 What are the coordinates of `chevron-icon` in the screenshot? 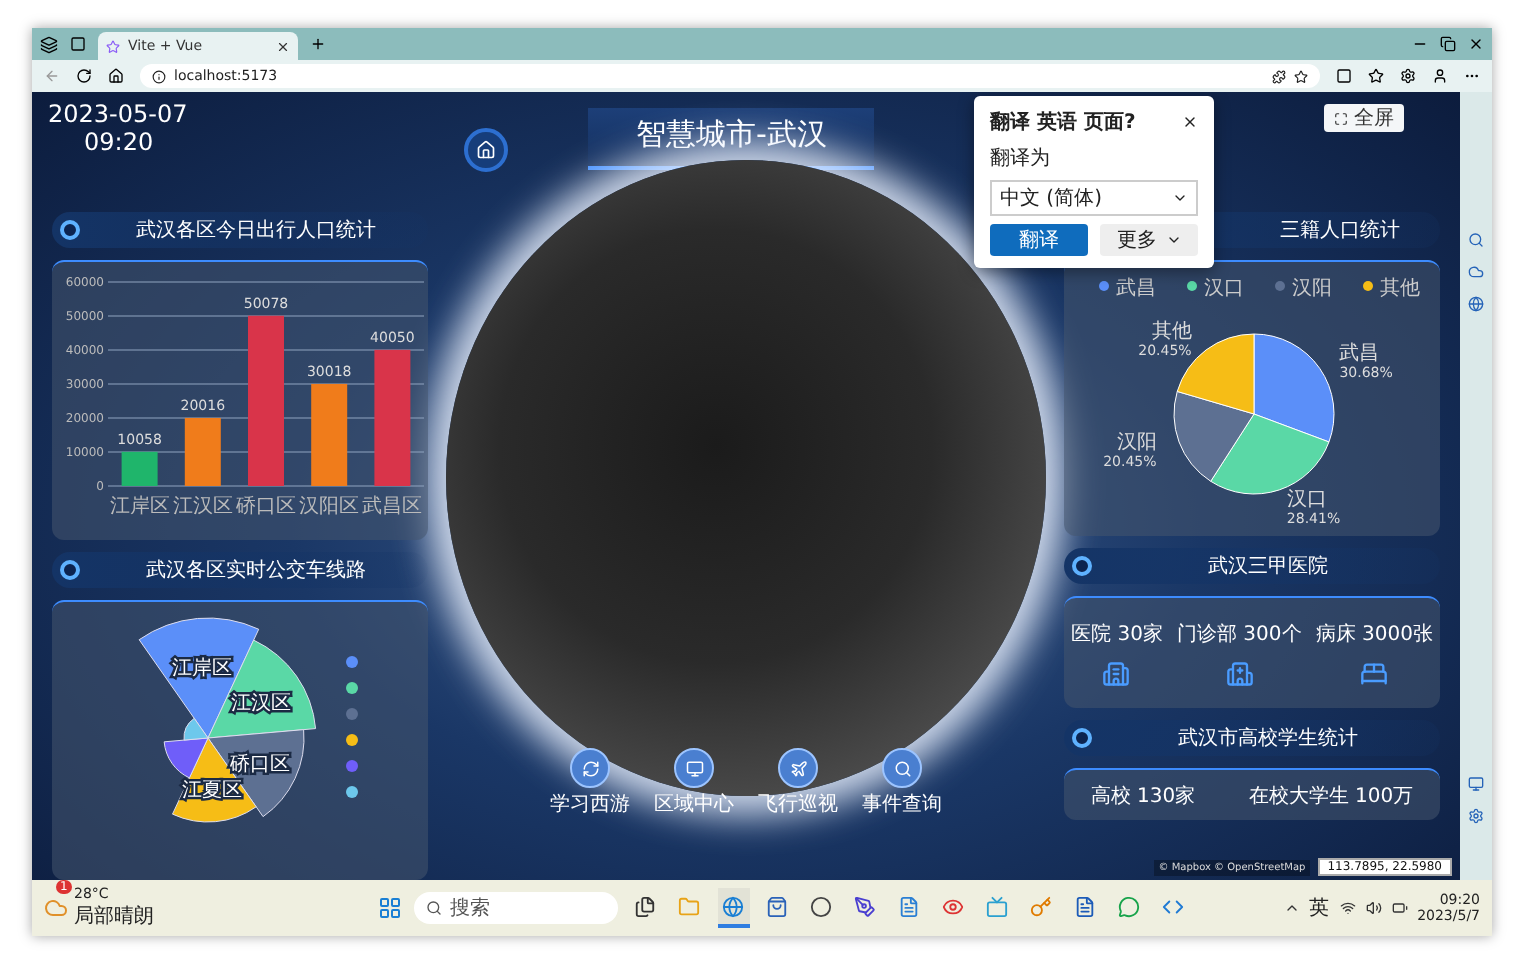 It's located at (1291, 908).